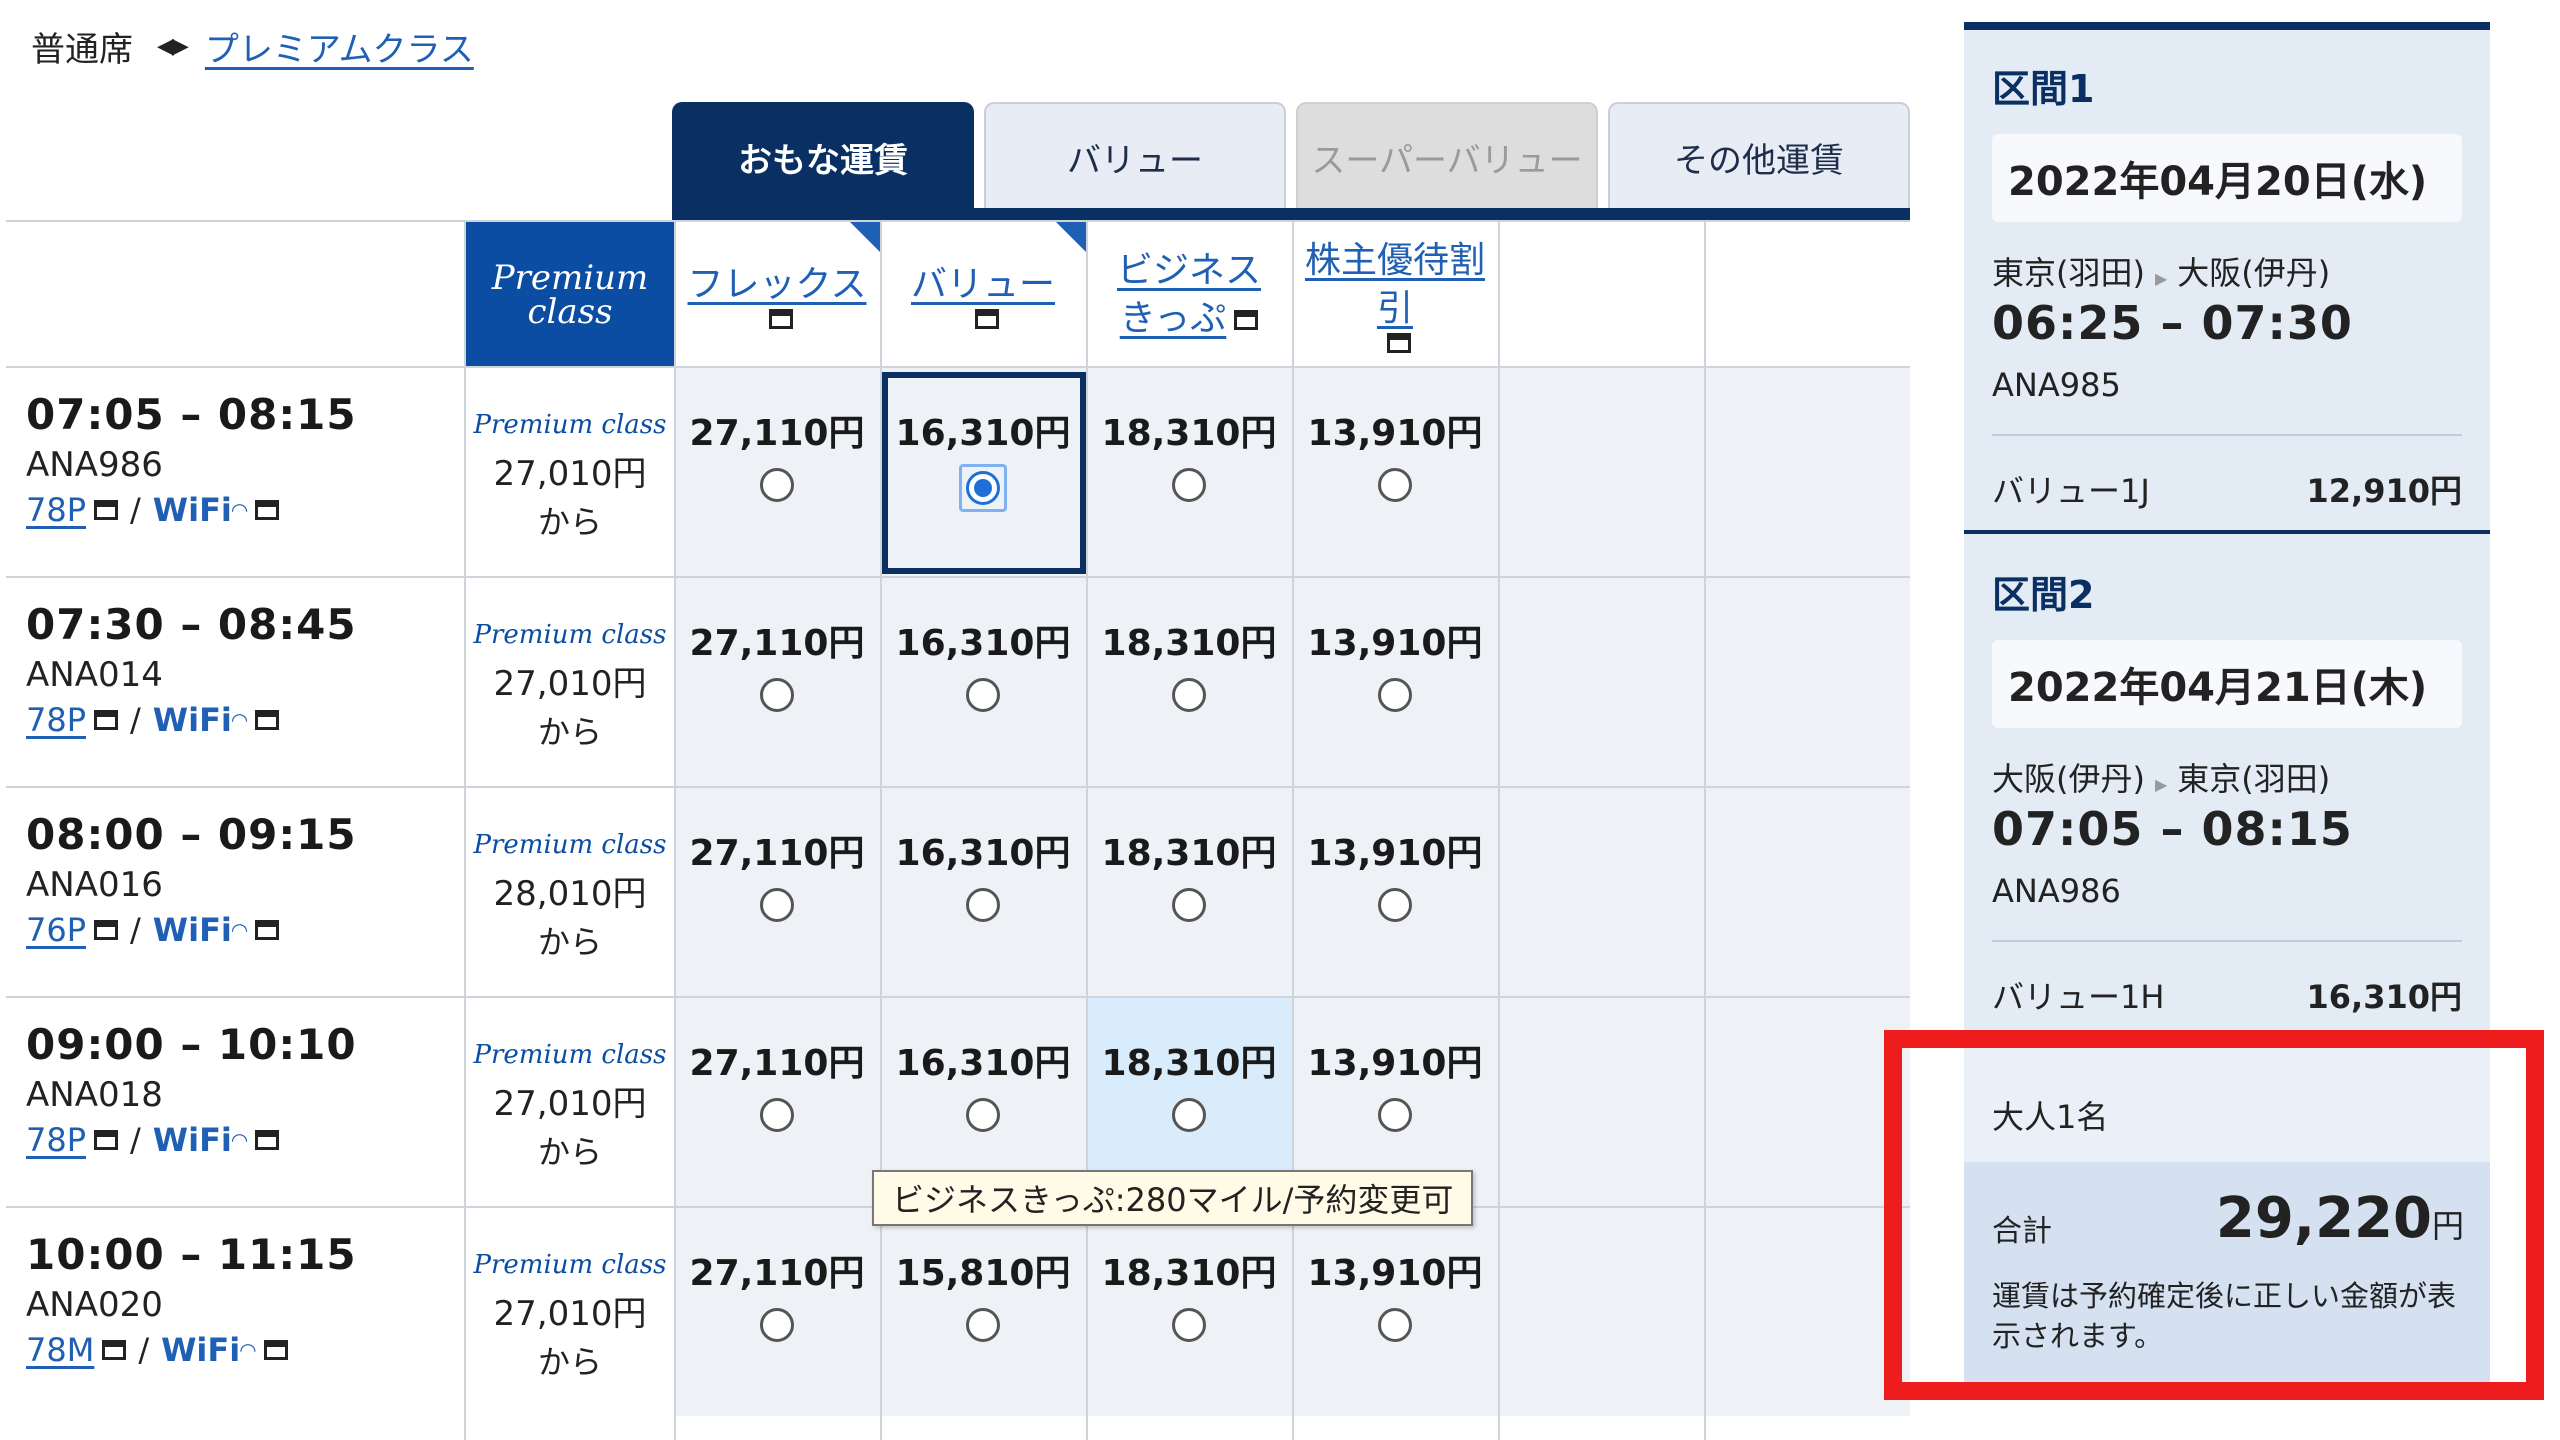 Image resolution: width=2560 pixels, height=1440 pixels. What do you see at coordinates (777, 643) in the screenshot?
I see `fare-price: 27,110円` at bounding box center [777, 643].